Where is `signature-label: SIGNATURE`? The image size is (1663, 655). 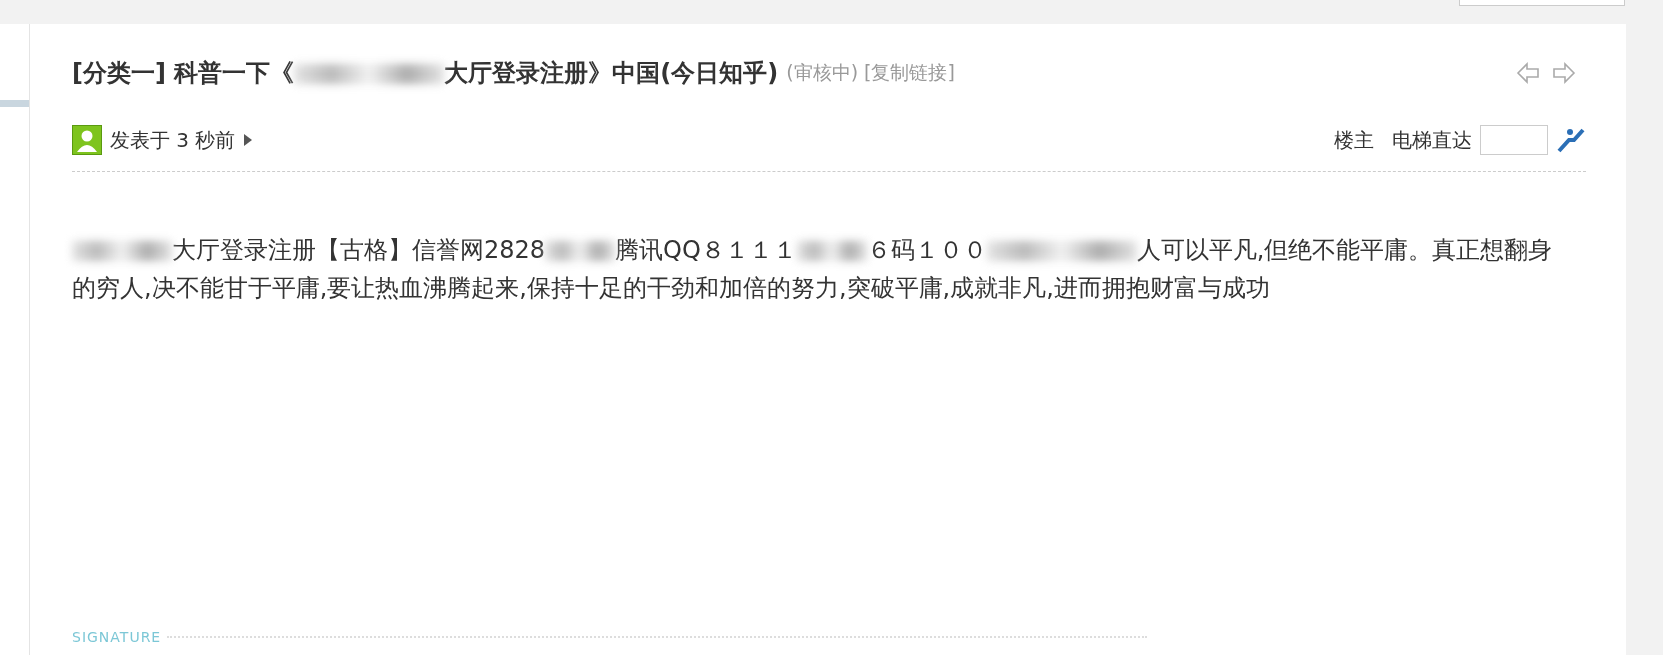 signature-label: SIGNATURE is located at coordinates (117, 637).